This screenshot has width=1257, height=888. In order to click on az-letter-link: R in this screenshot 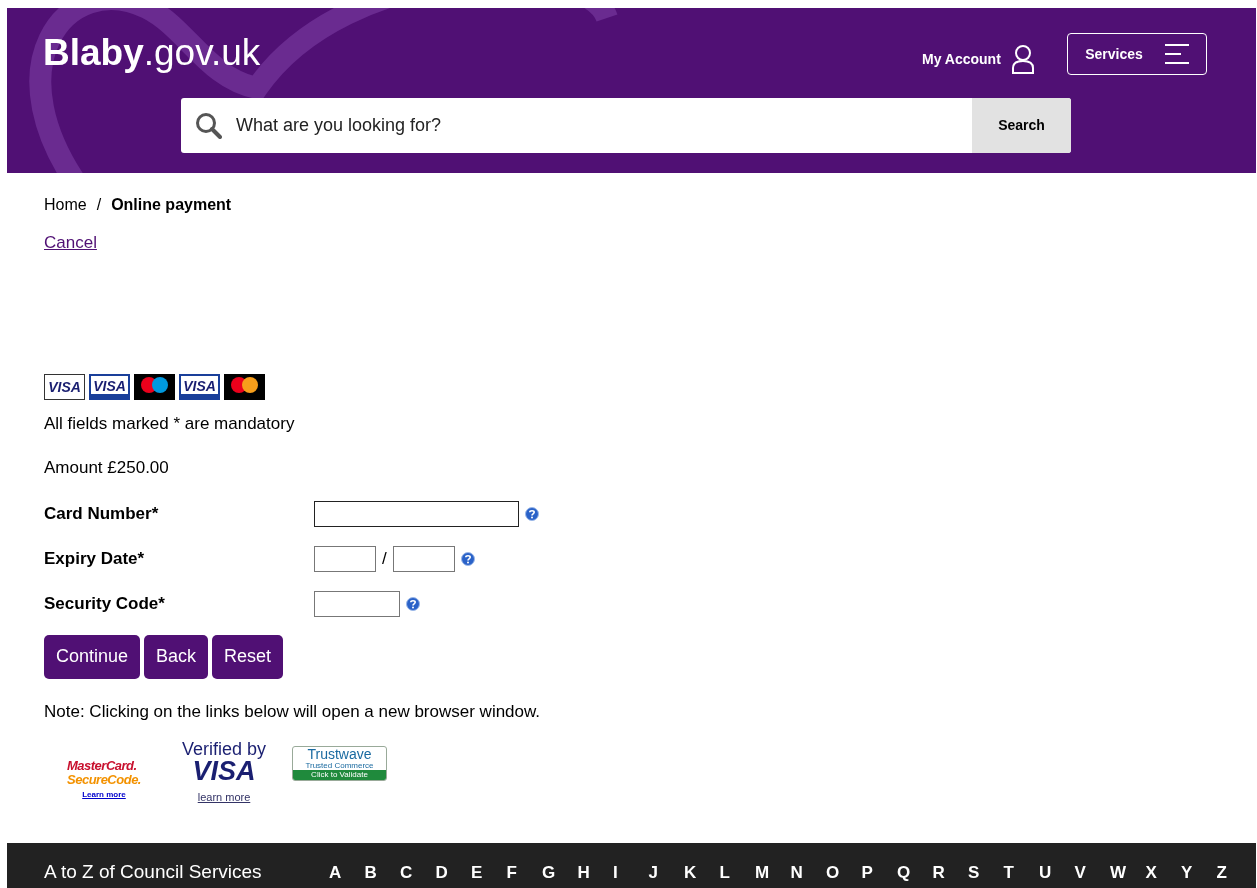, I will do `click(950, 872)`.